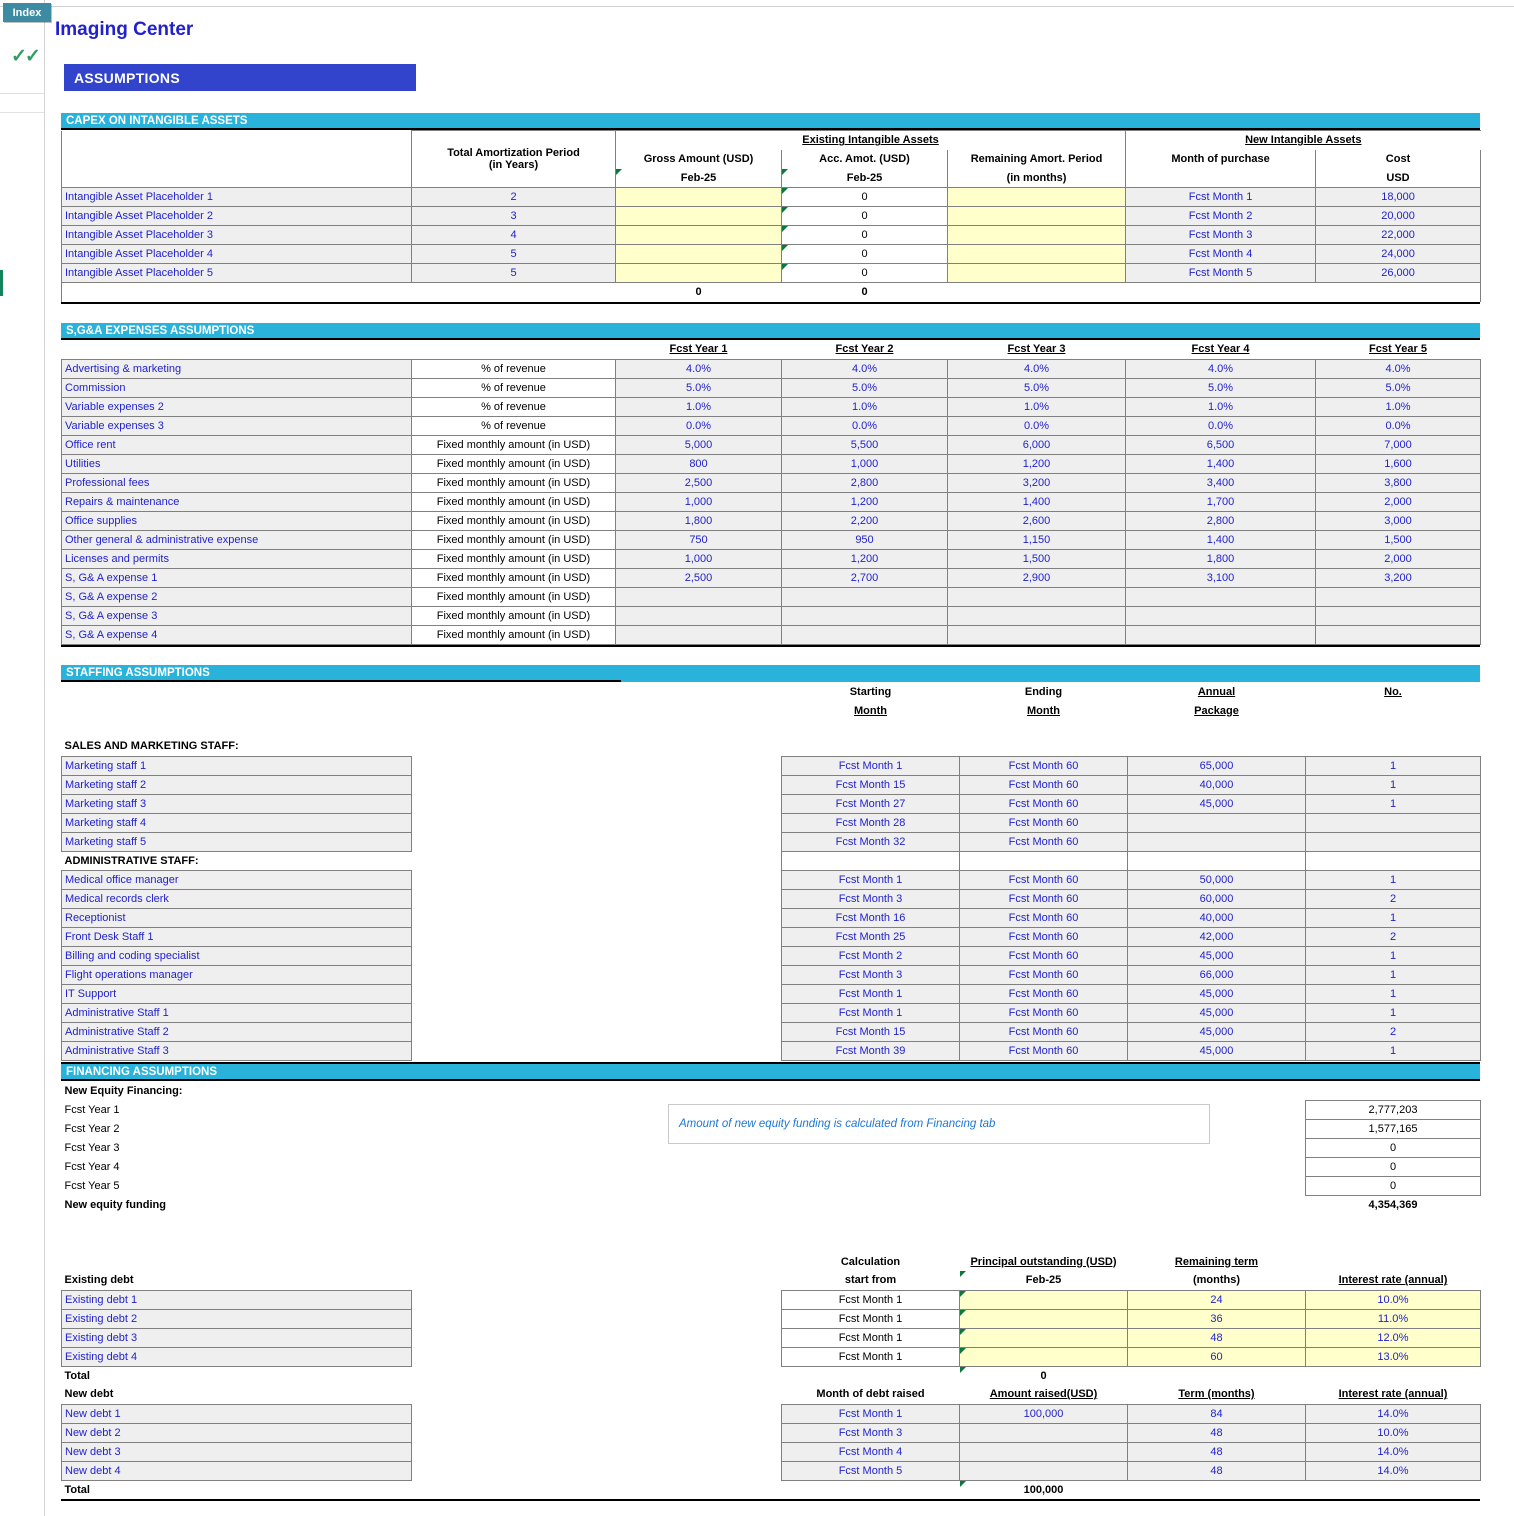  What do you see at coordinates (1398, 577) in the screenshot?
I see `sga-row-year-5: 3,200` at bounding box center [1398, 577].